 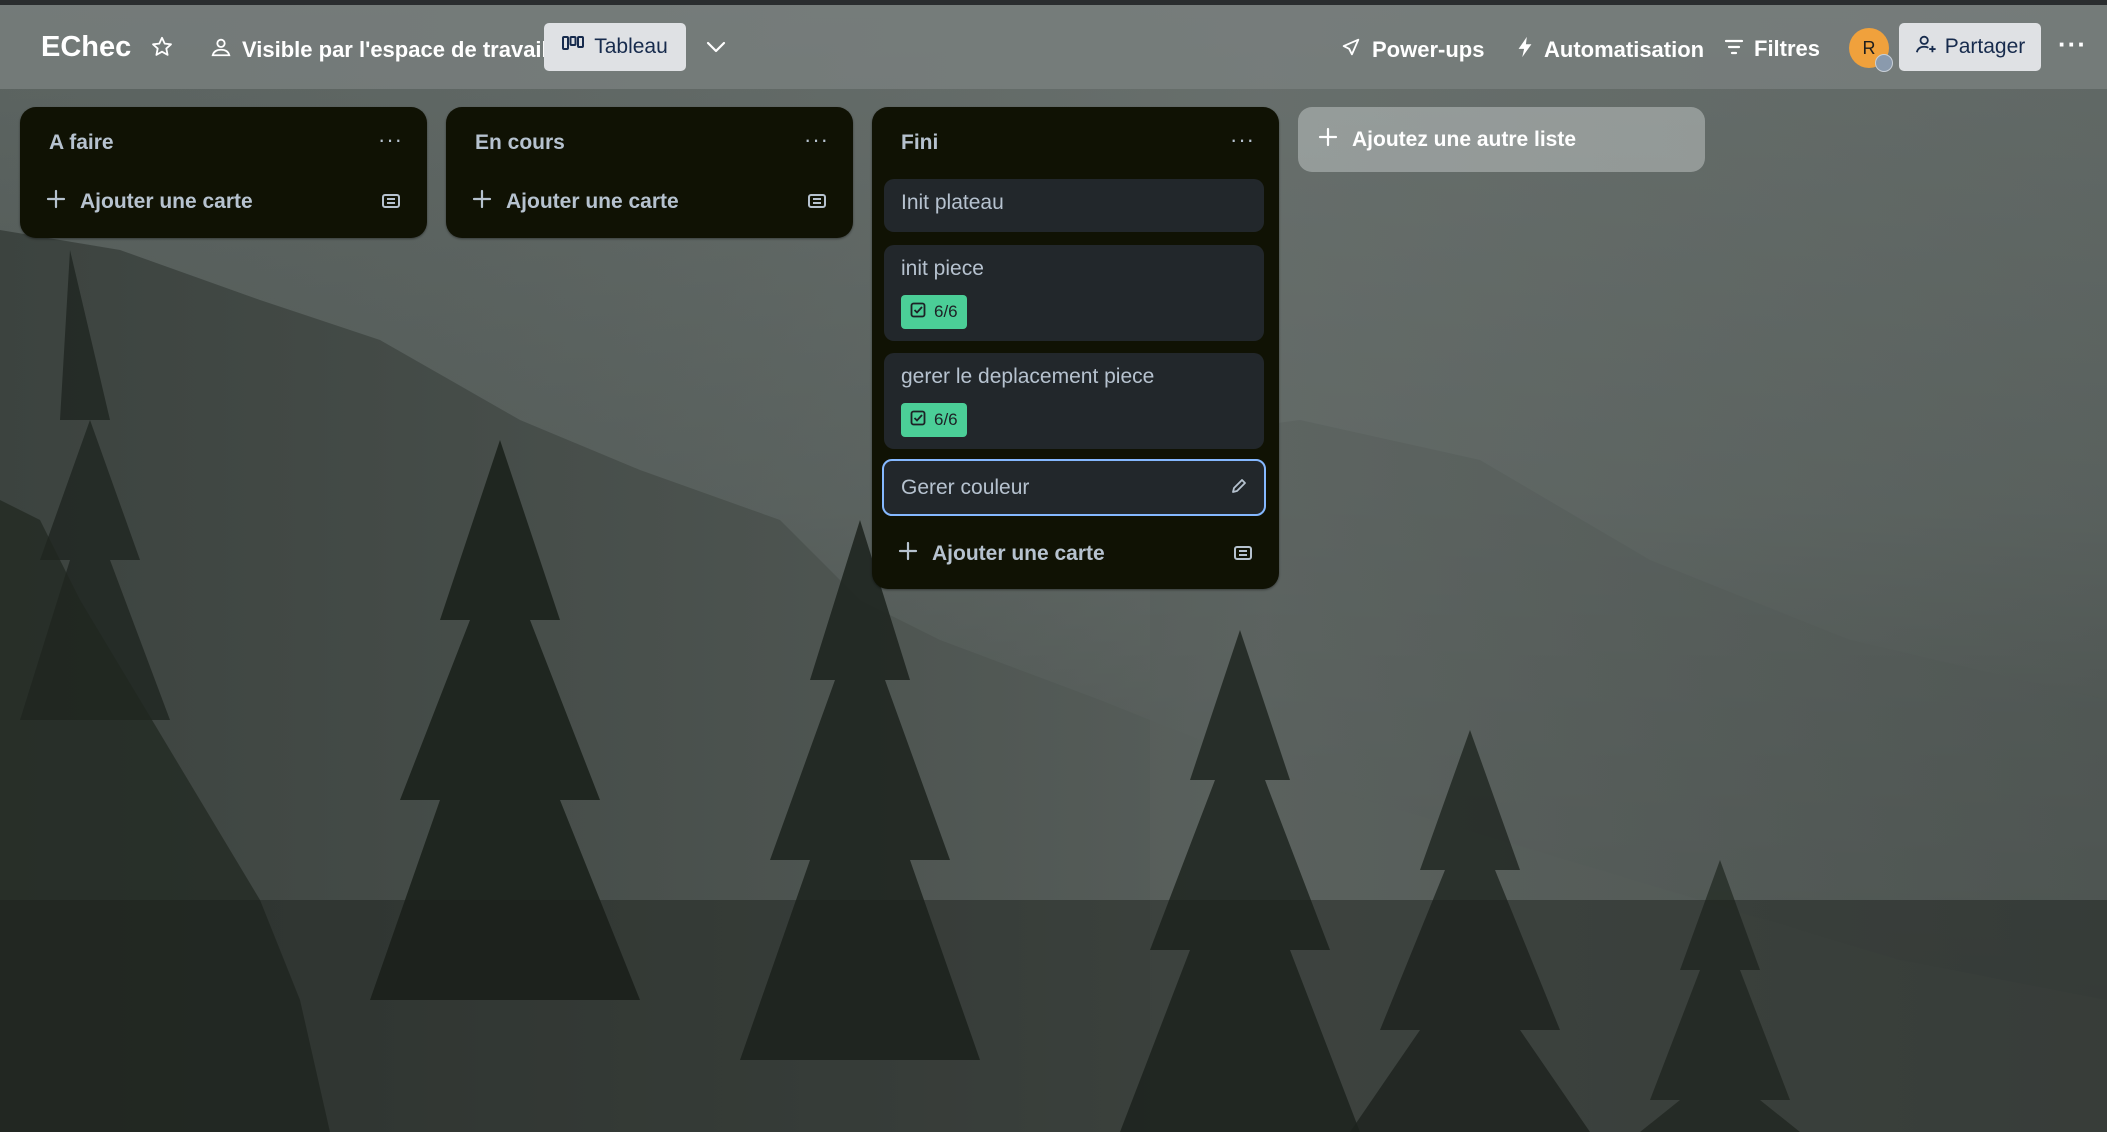 I want to click on admin-badge-icon, so click(x=1884, y=63).